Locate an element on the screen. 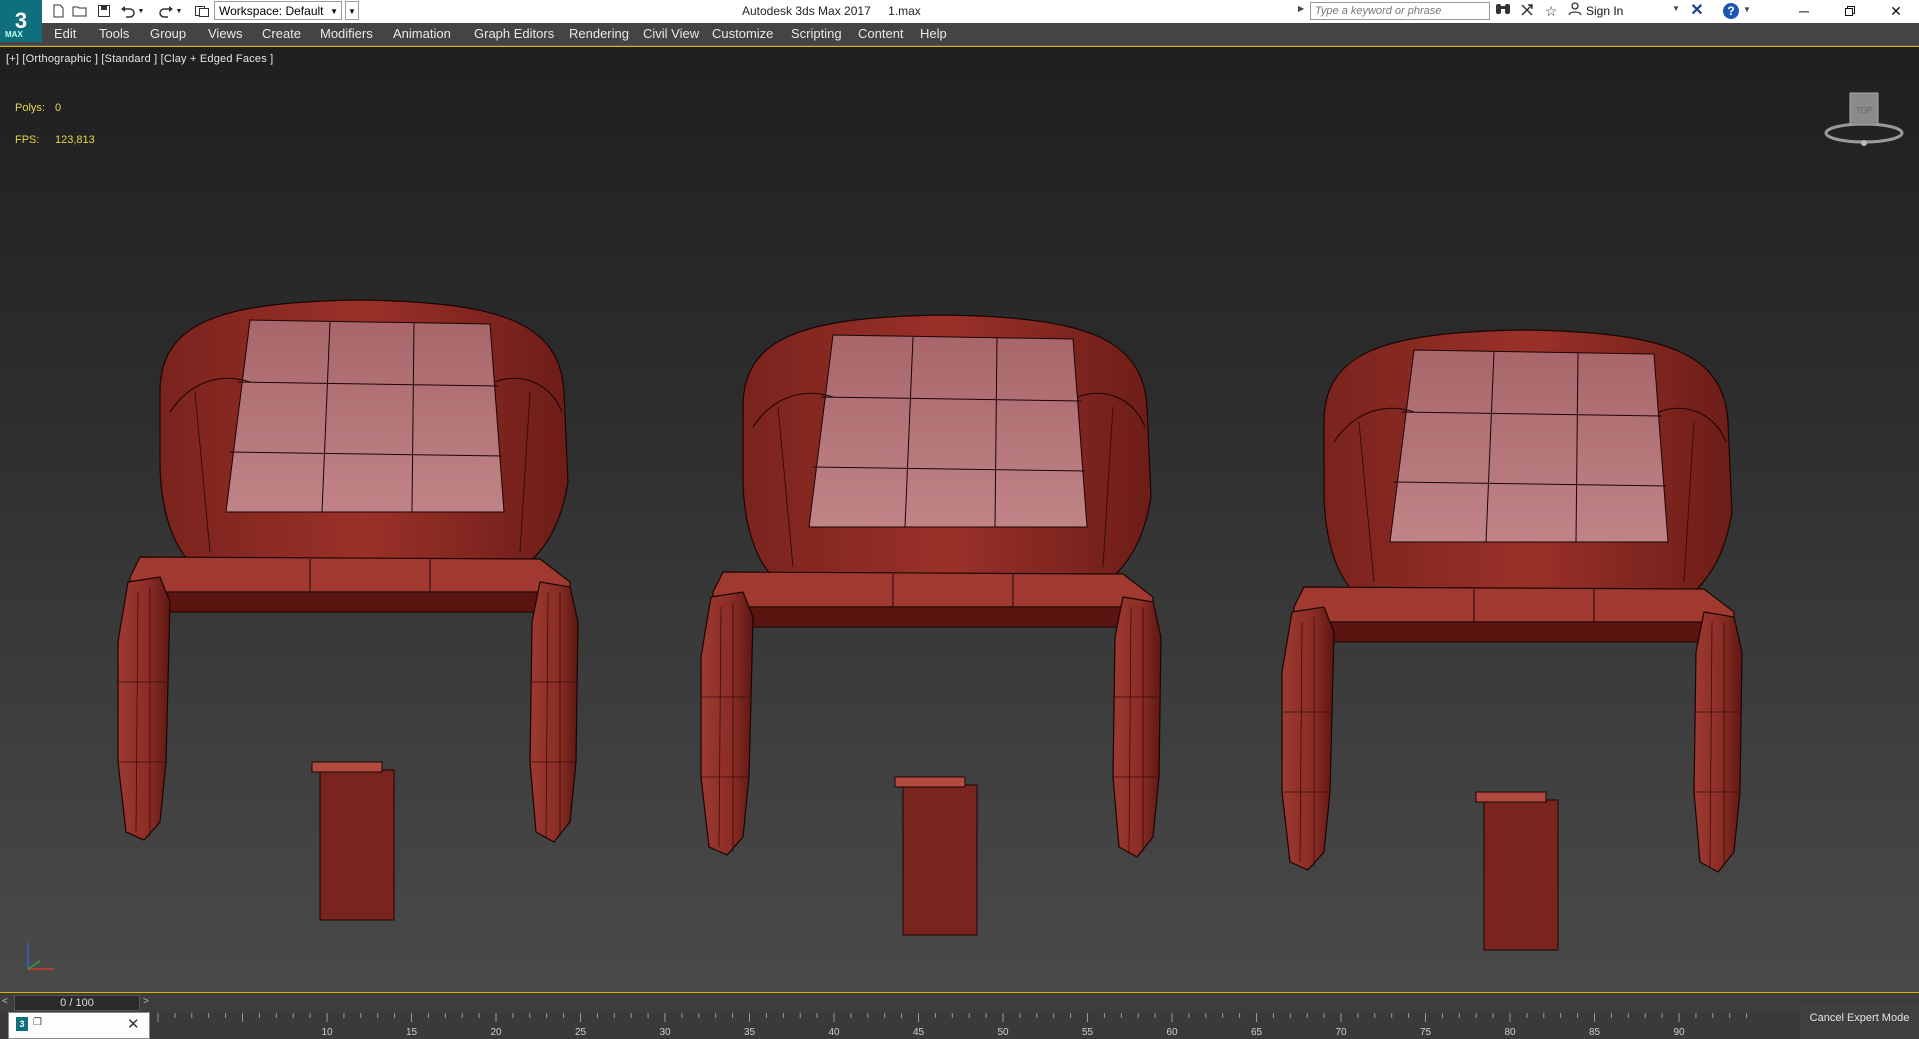 The height and width of the screenshot is (1039, 1919). star-icon: ☆ is located at coordinates (1551, 11).